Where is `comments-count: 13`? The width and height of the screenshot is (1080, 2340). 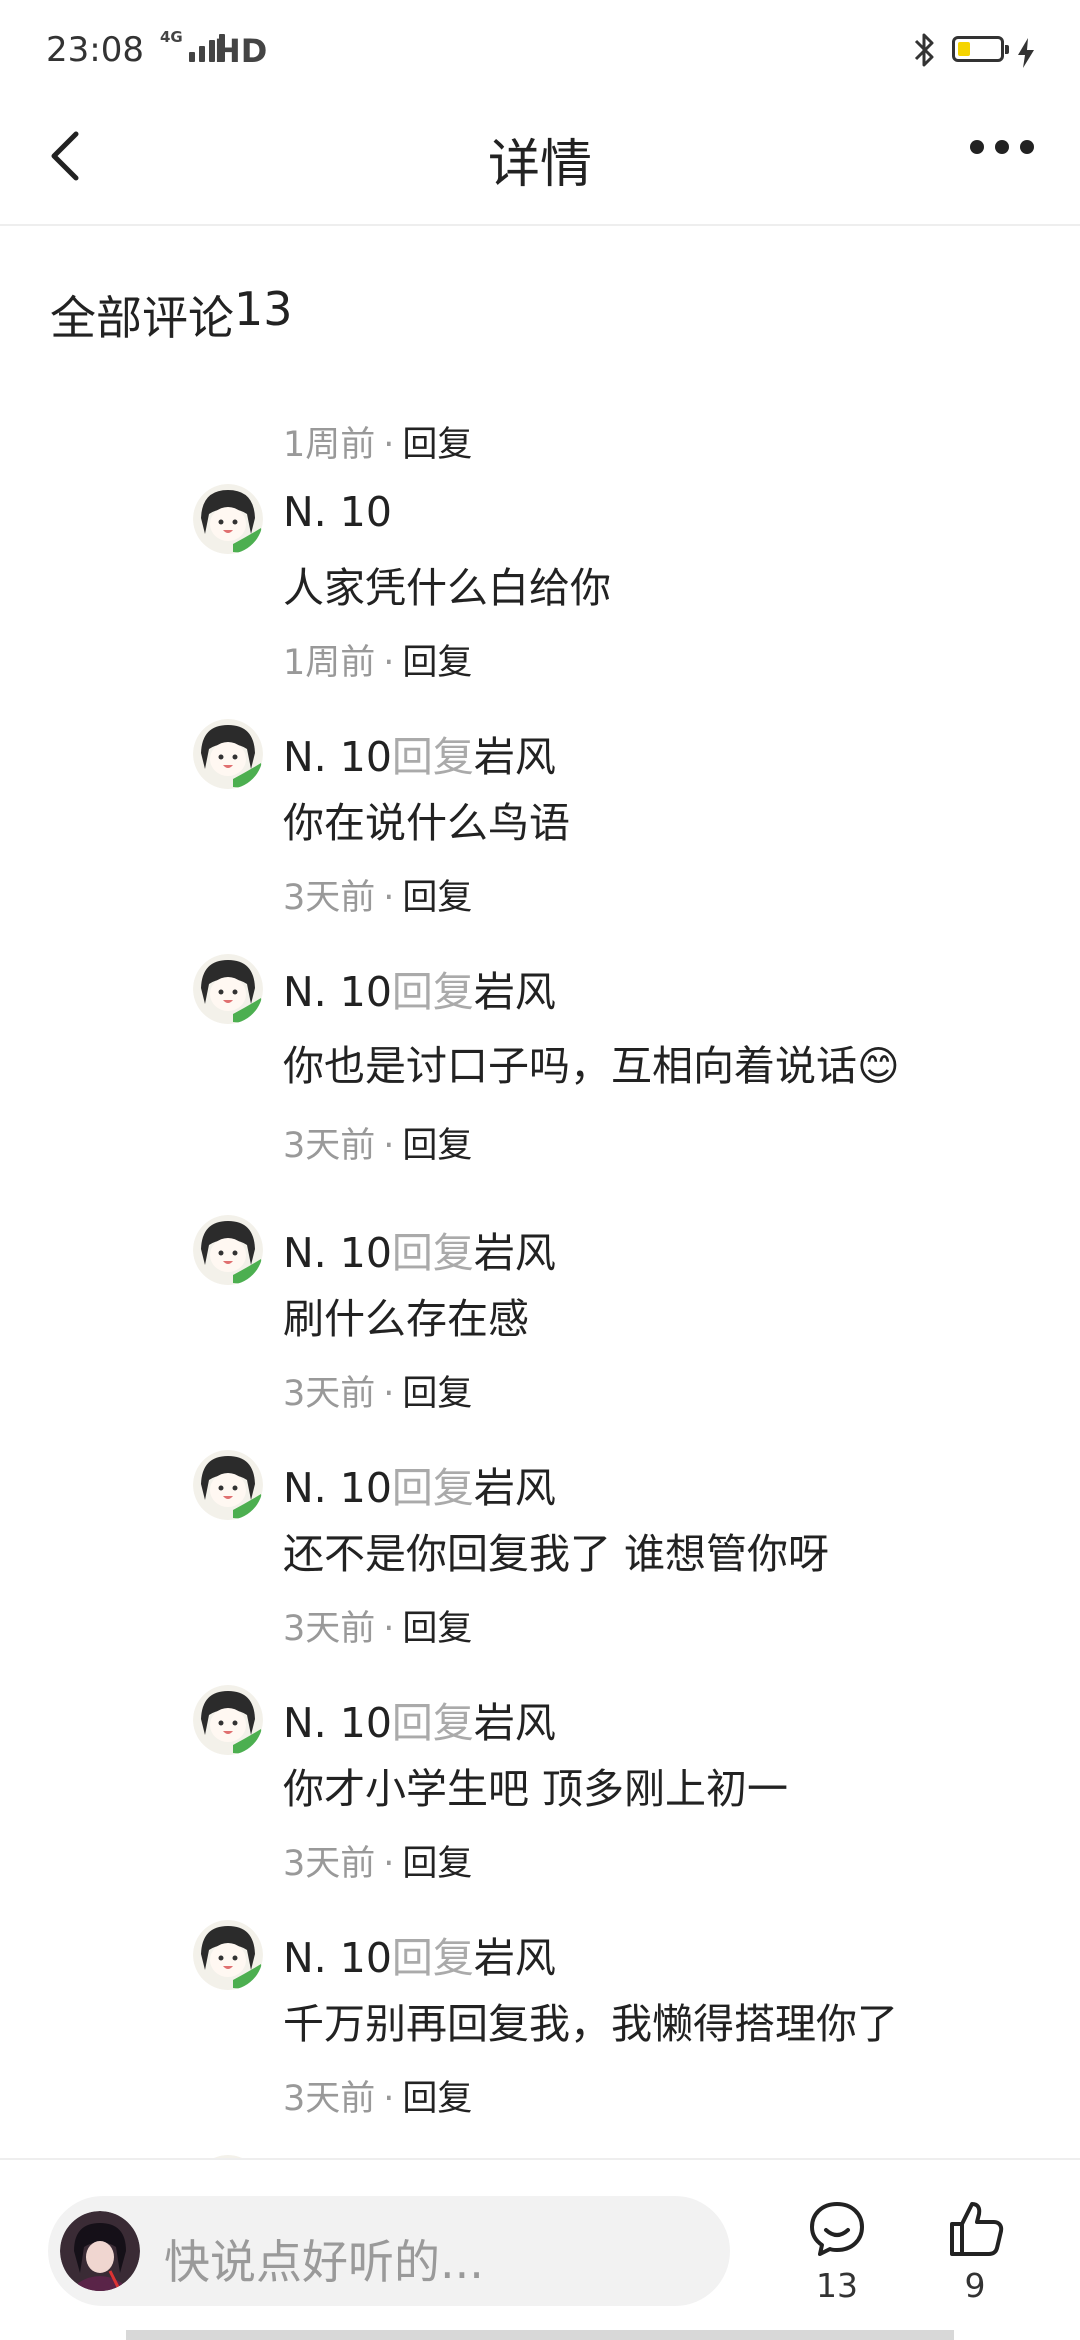
comments-count: 13 is located at coordinates (263, 309).